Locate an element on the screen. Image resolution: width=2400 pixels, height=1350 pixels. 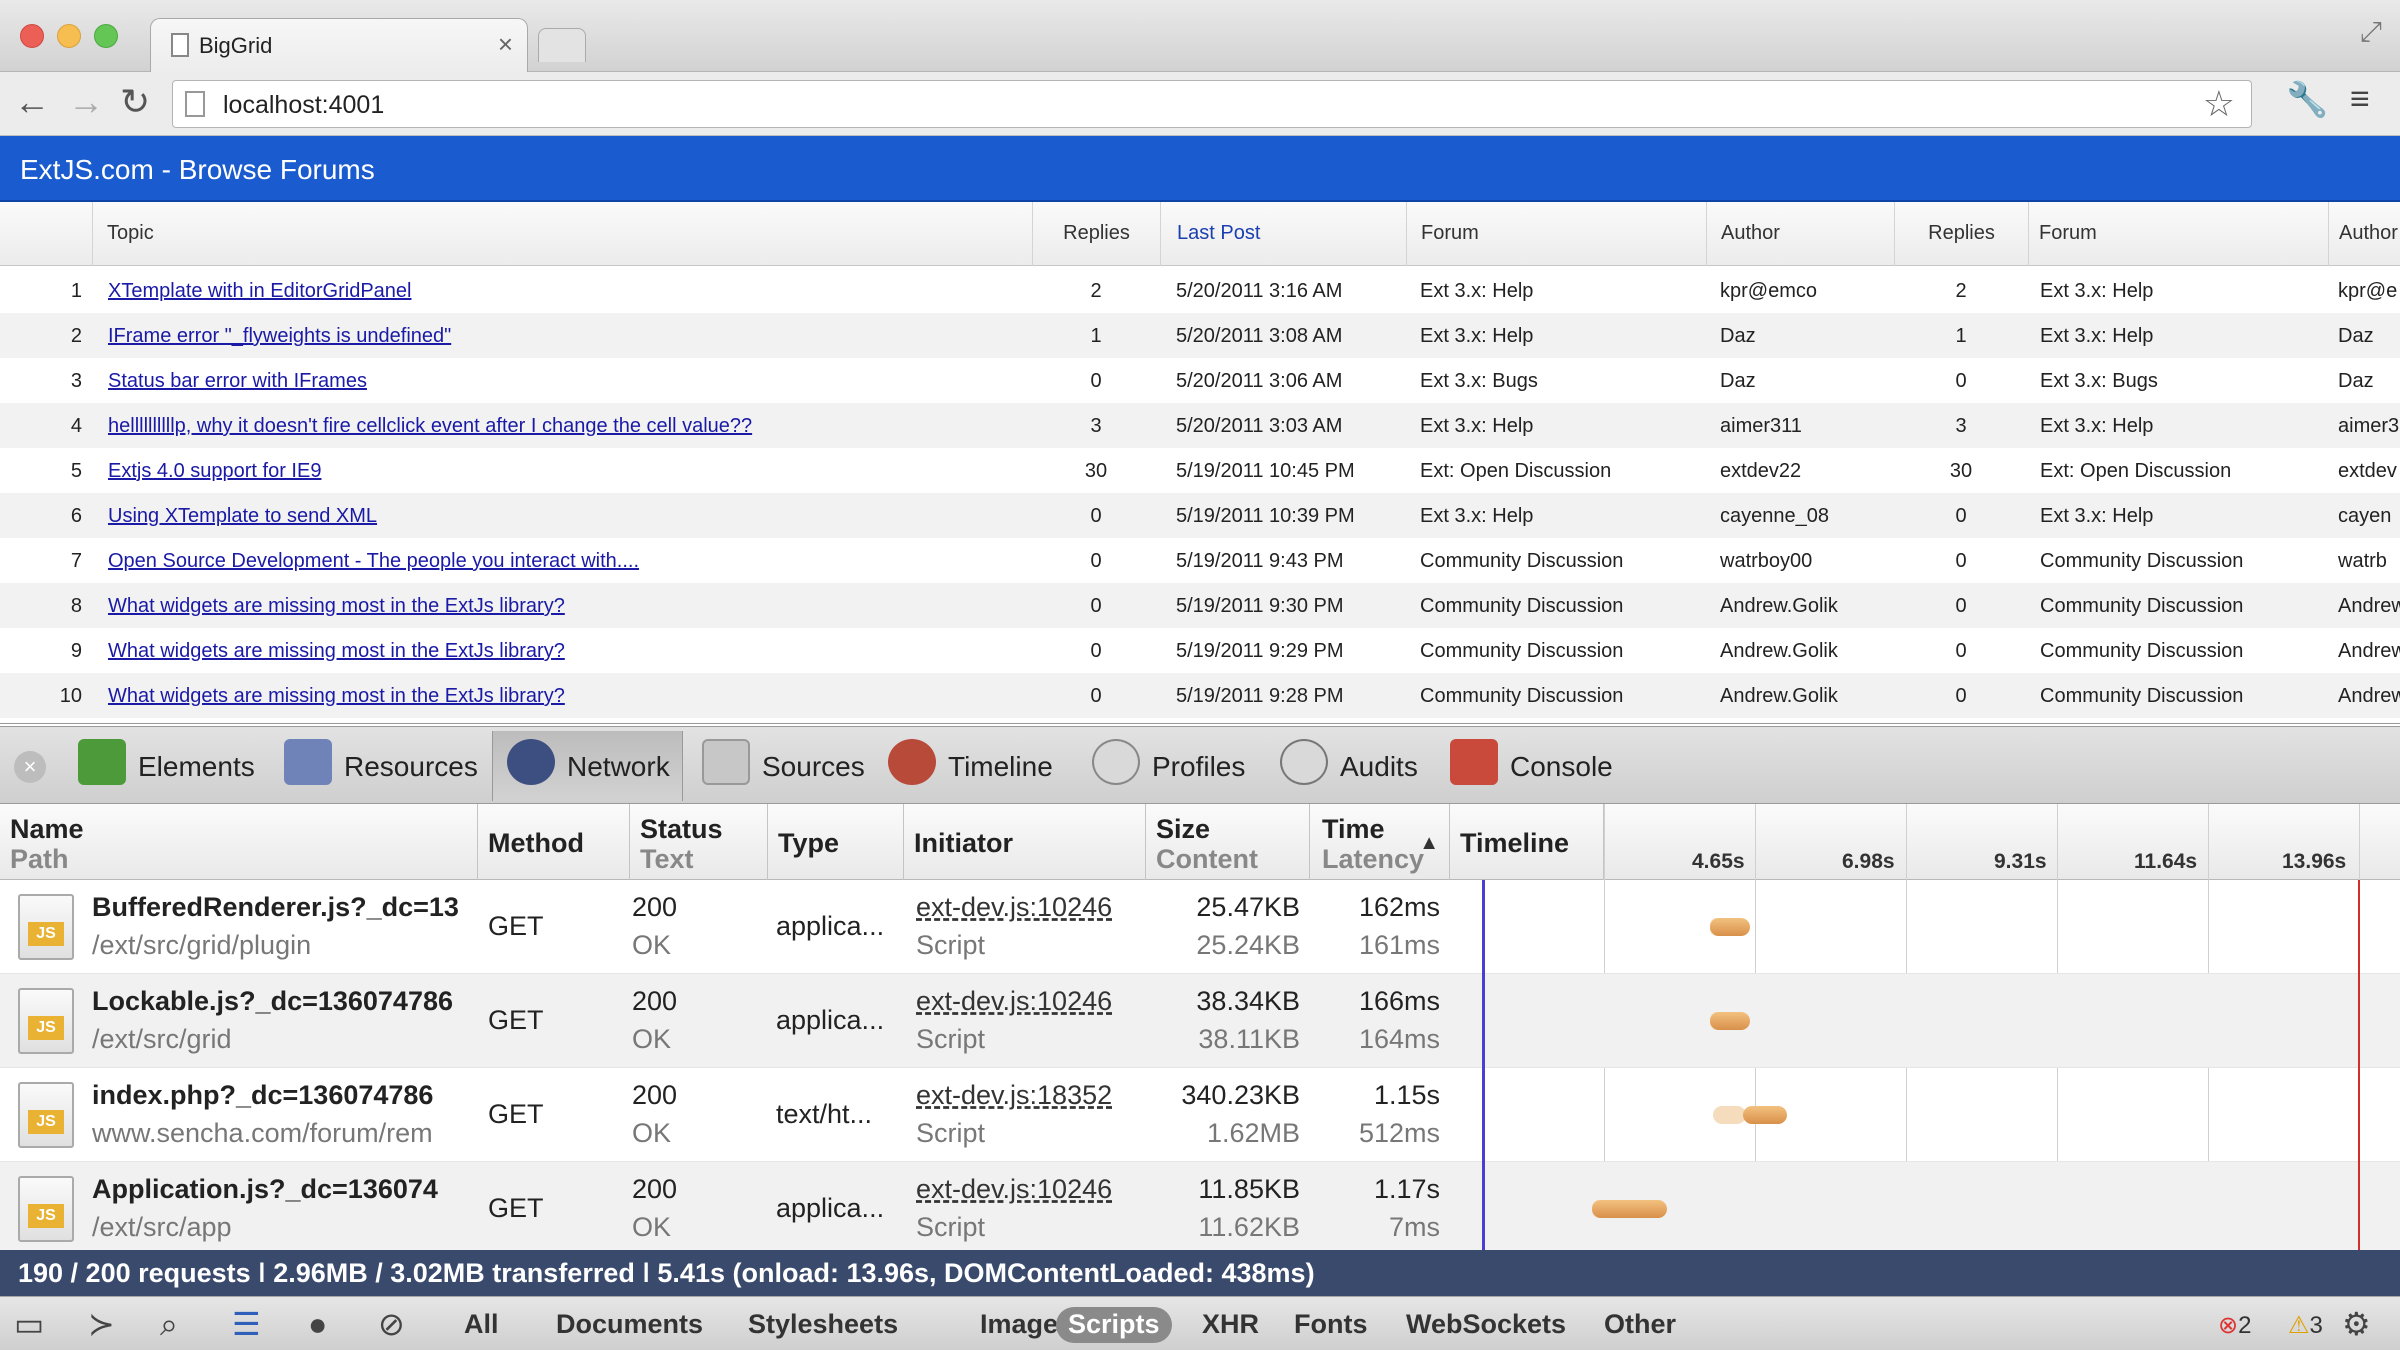
request-name: index.php?_dc=136074786 is located at coordinates (263, 1095).